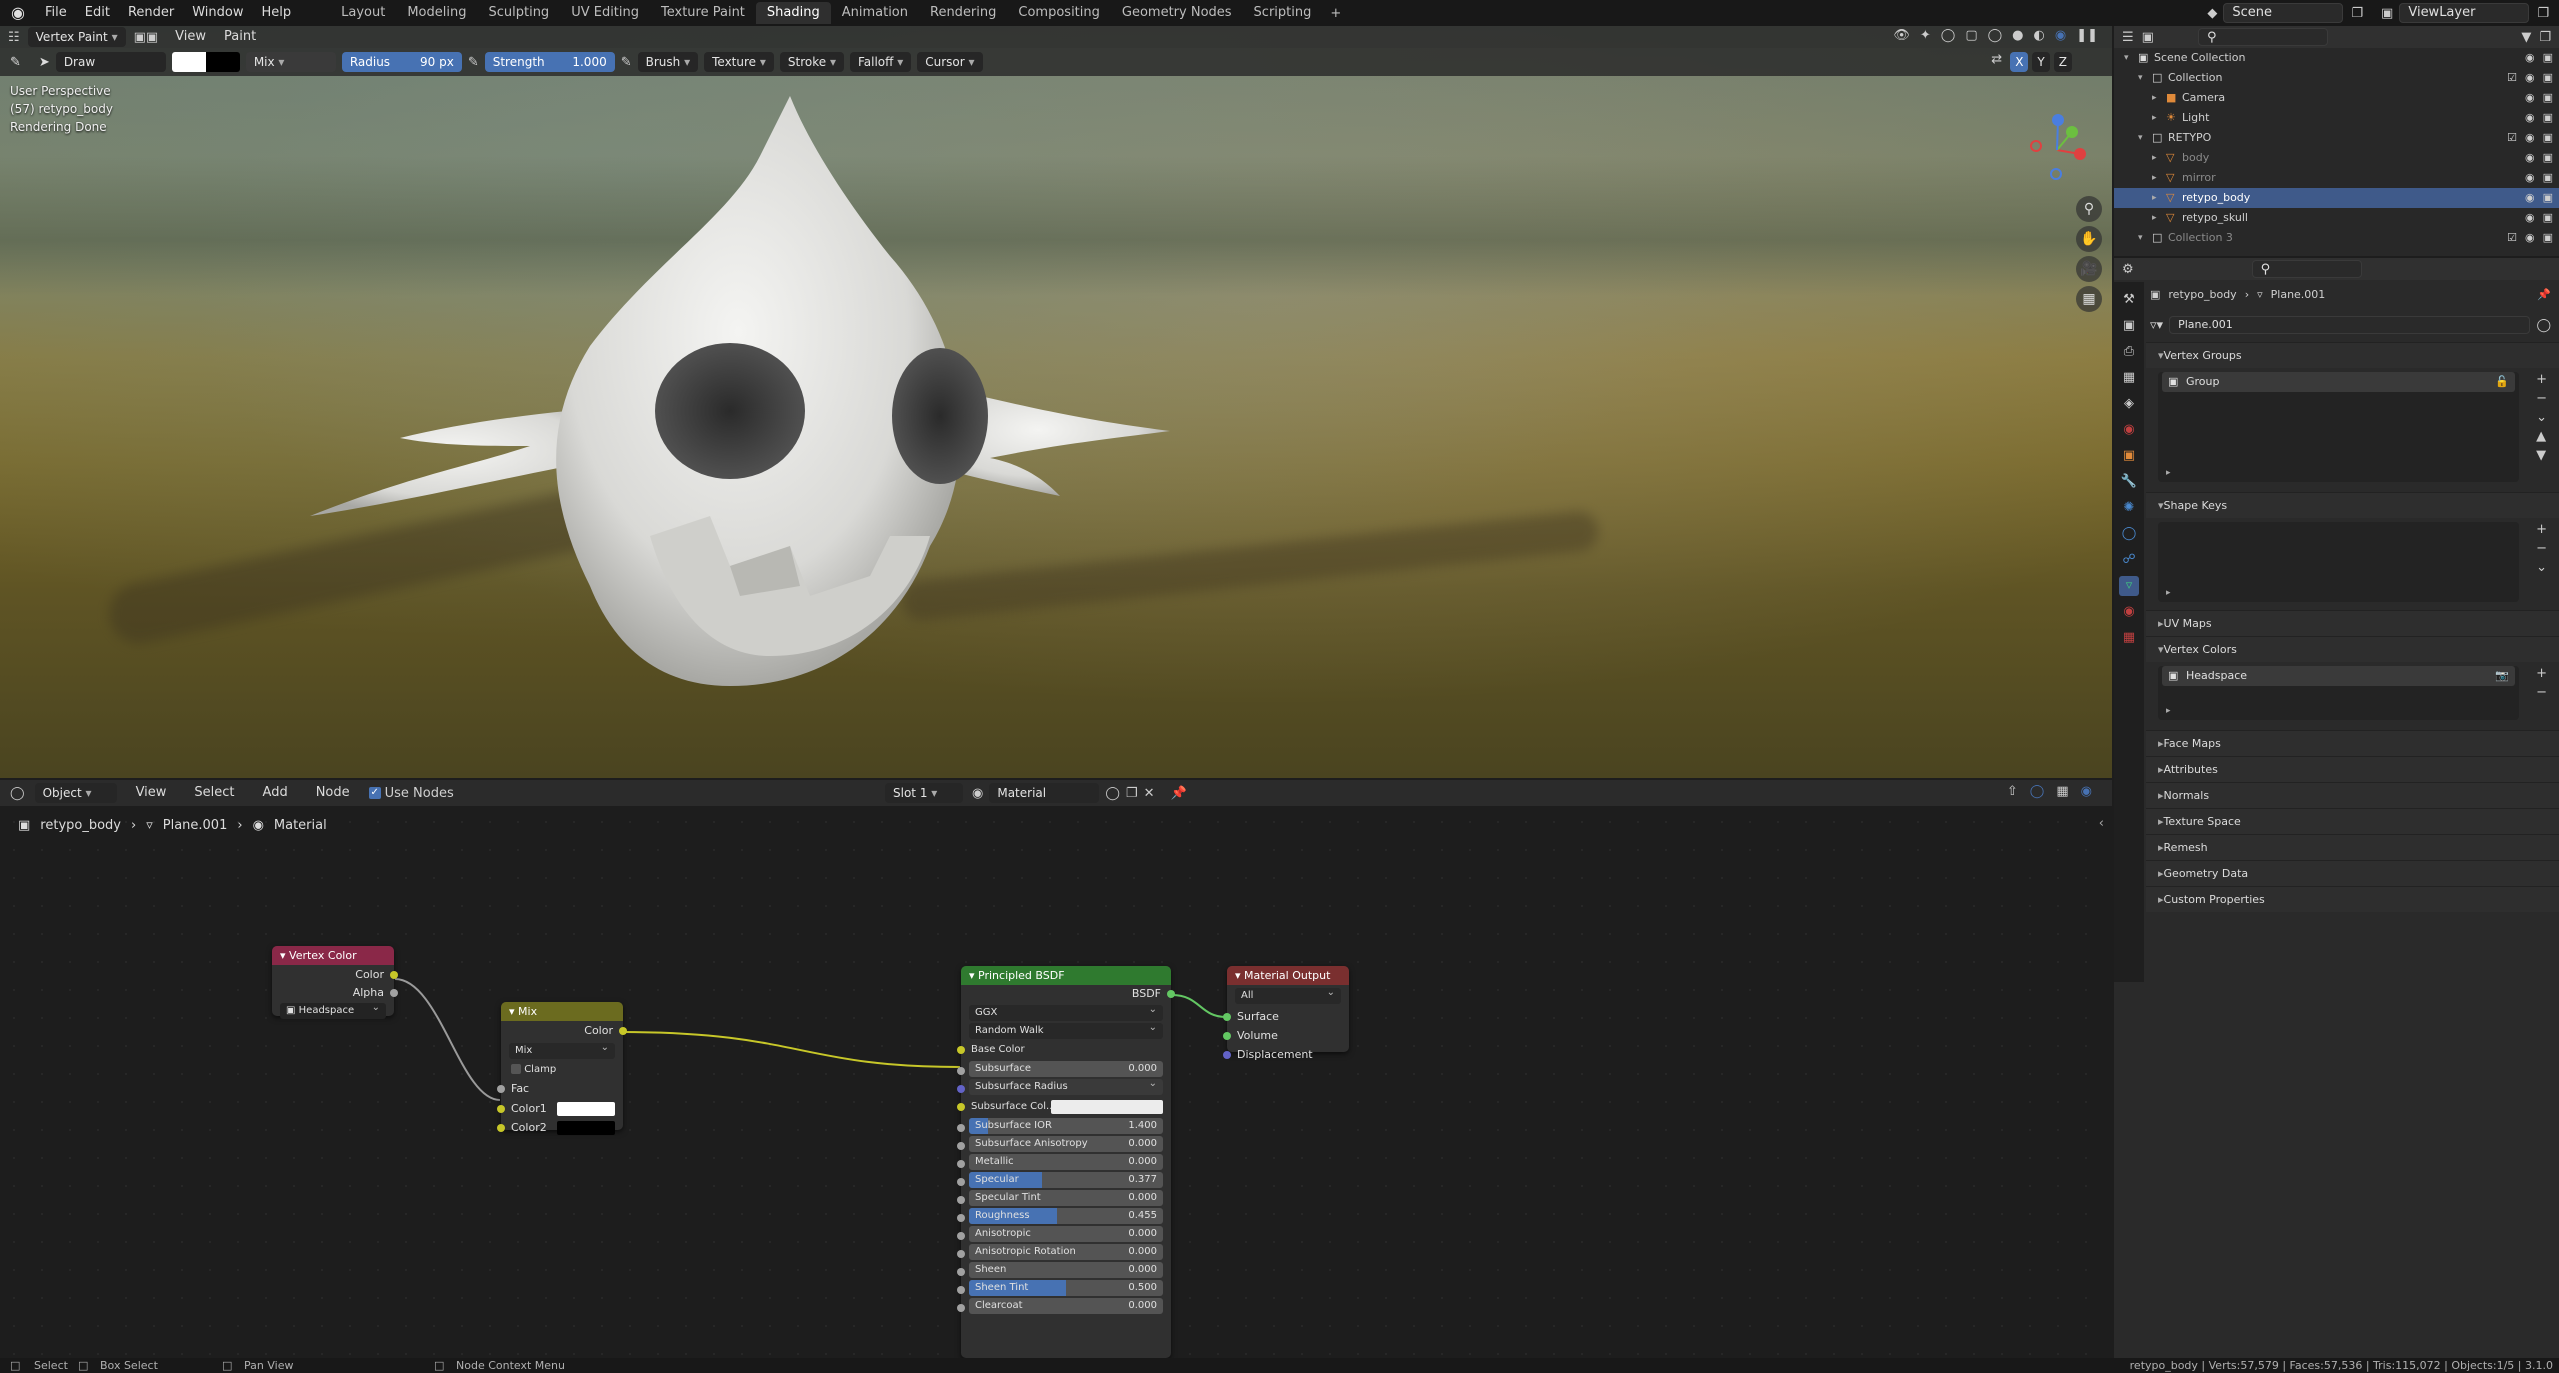  What do you see at coordinates (1066, 1198) in the screenshot?
I see `bsdf-slider: Specular Tint 0.000` at bounding box center [1066, 1198].